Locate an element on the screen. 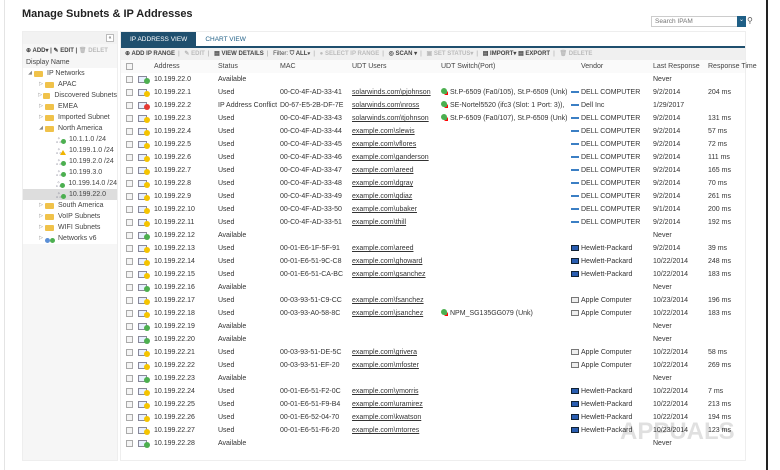 Image resolution: width=780 pixels, height=470 pixels. table-row: 10.199.22.23 Available Never is located at coordinates (433, 378).